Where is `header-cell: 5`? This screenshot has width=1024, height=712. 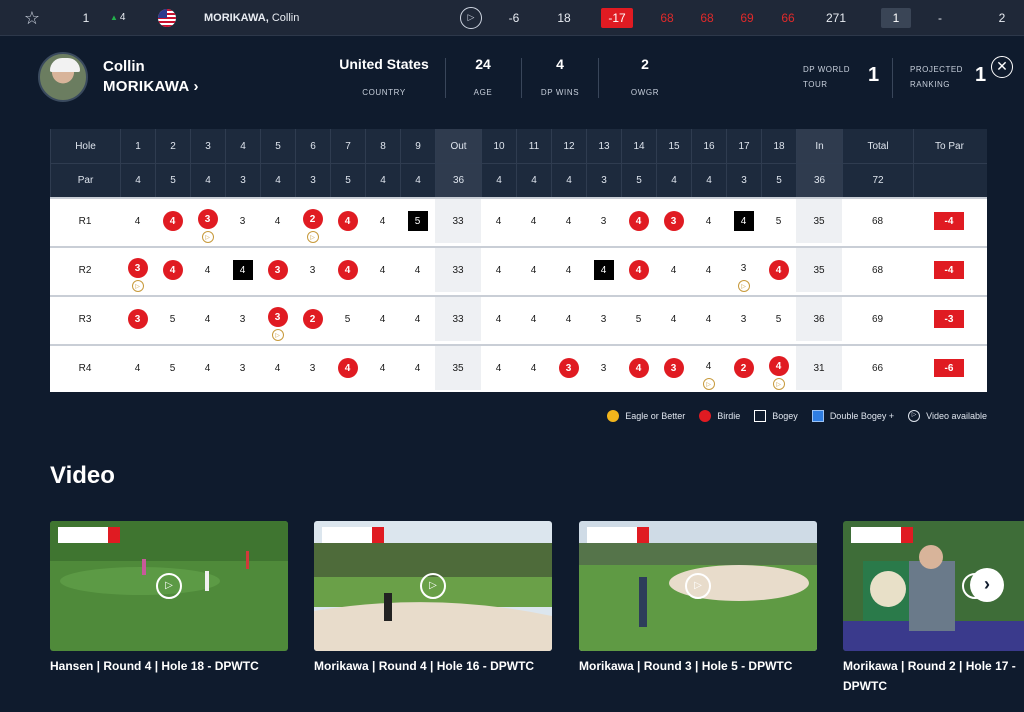
header-cell: 5 is located at coordinates (277, 146).